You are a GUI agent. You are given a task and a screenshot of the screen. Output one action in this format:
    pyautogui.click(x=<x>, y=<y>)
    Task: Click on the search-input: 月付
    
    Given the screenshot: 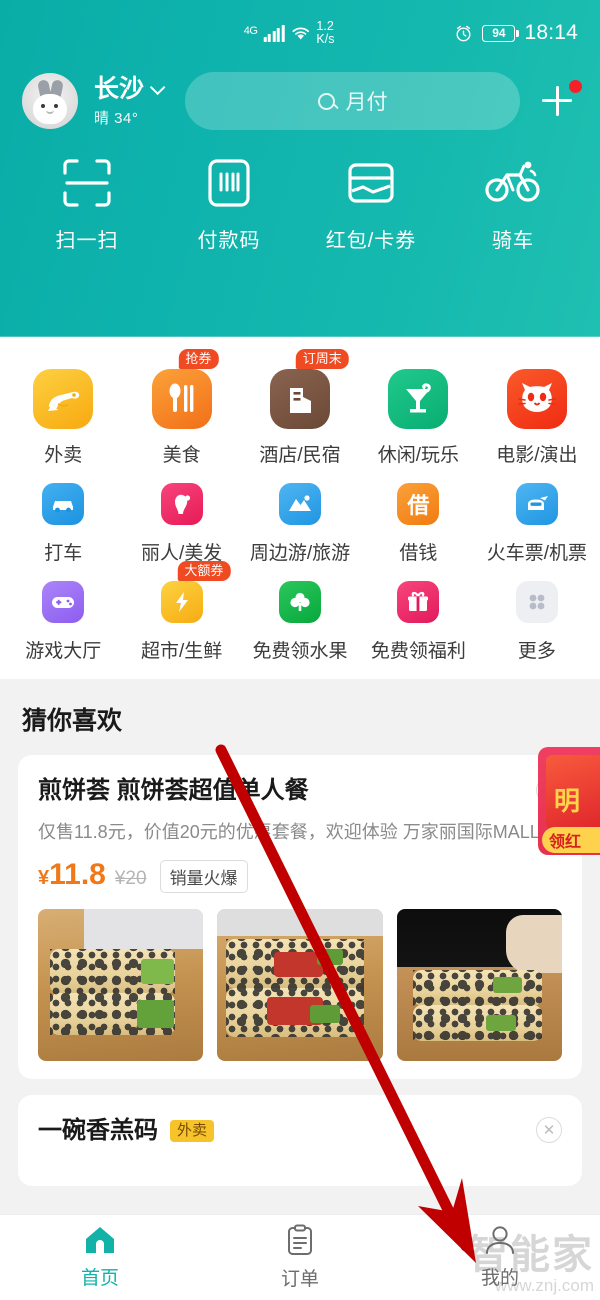 What is the action you would take?
    pyautogui.click(x=352, y=101)
    